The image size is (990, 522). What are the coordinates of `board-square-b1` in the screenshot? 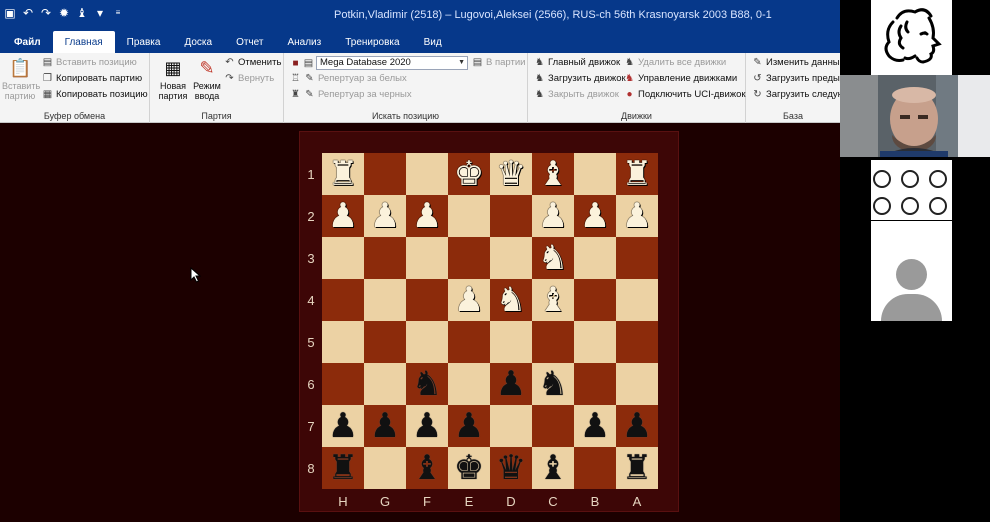 It's located at (595, 174).